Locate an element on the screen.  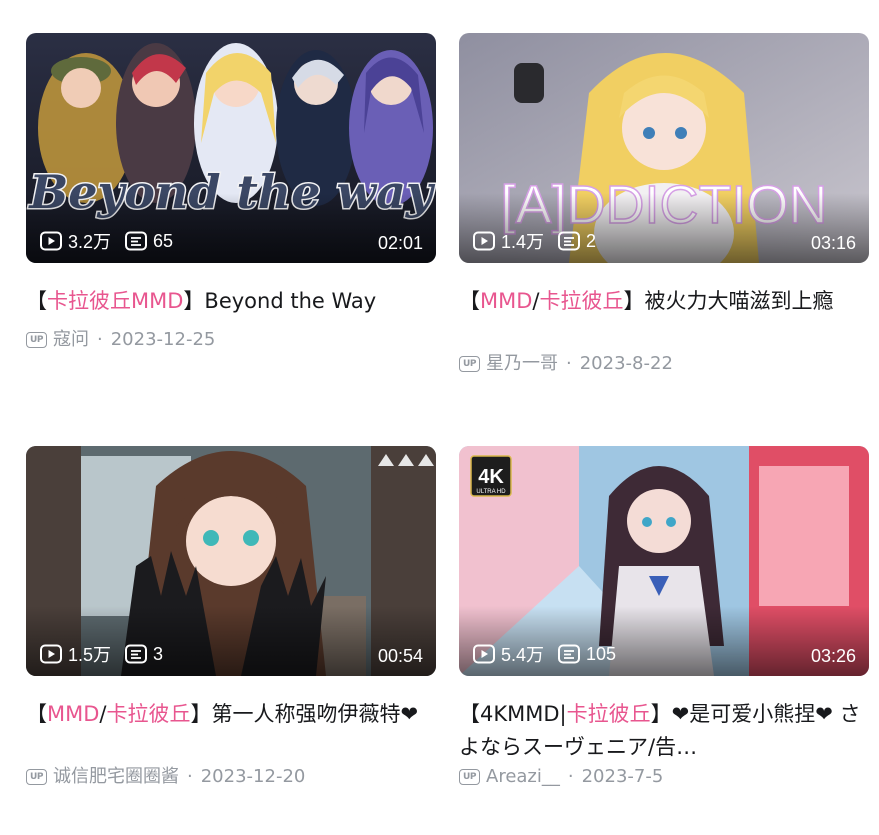
author-name: 星乃一哥 is located at coordinates (522, 364).